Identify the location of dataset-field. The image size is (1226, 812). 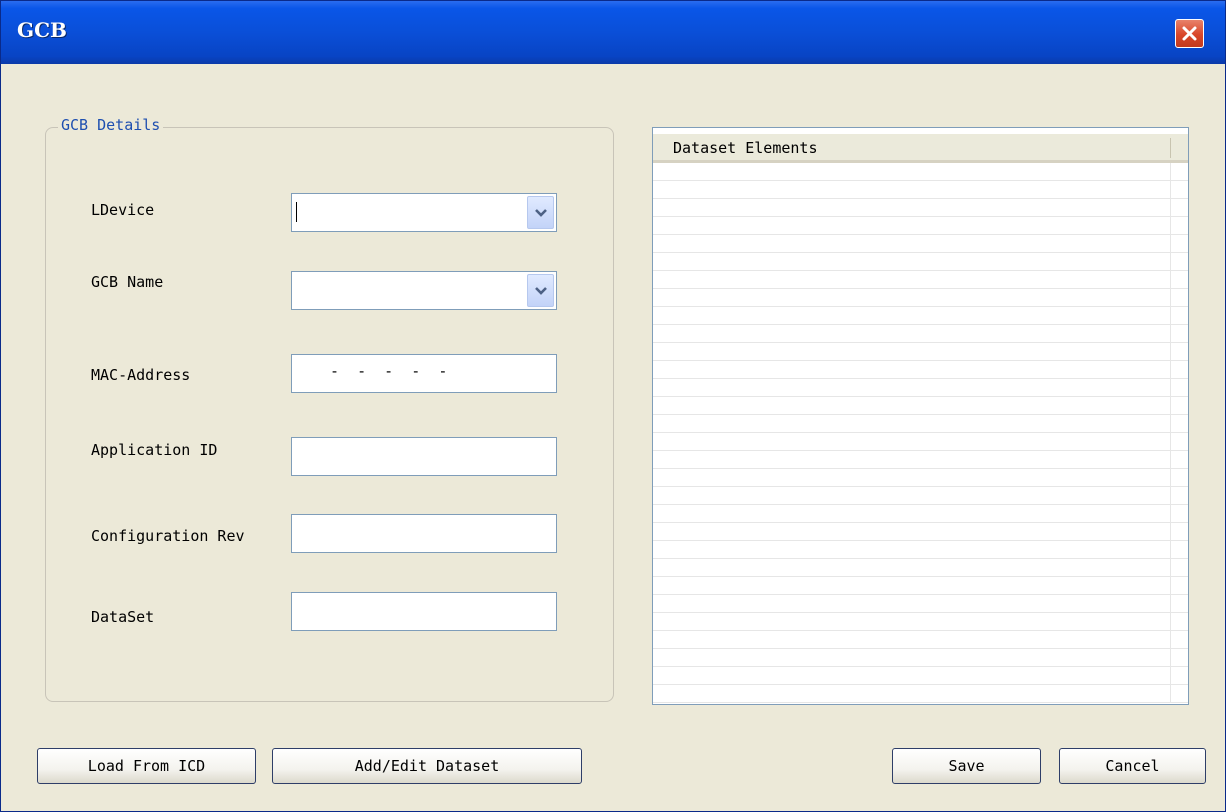
(424, 611).